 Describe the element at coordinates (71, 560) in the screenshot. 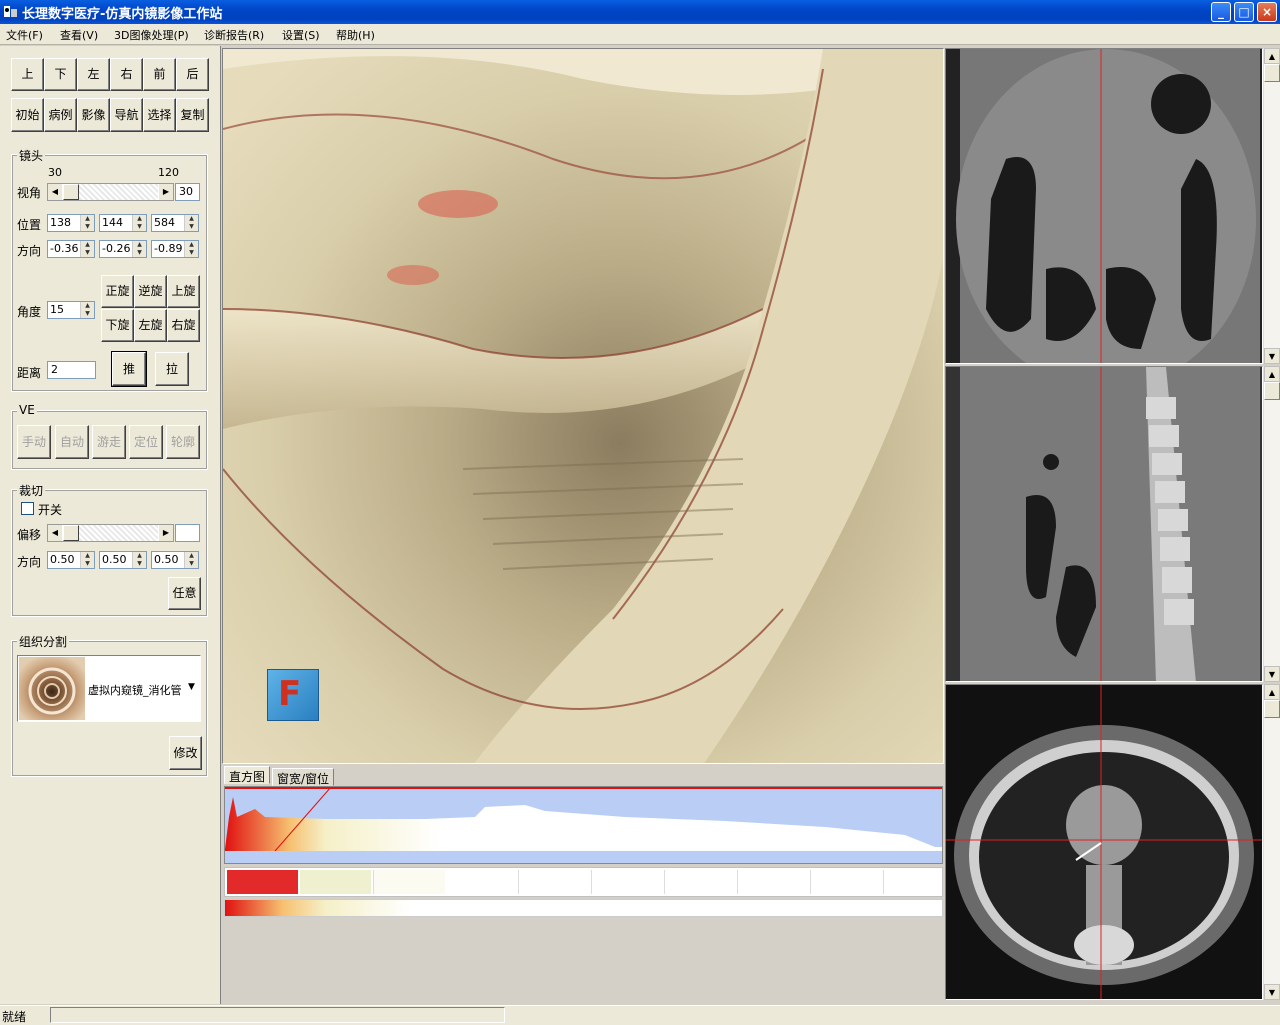

I see `clip-dir-x-spinner: 0.50 ▲ ▼` at that location.